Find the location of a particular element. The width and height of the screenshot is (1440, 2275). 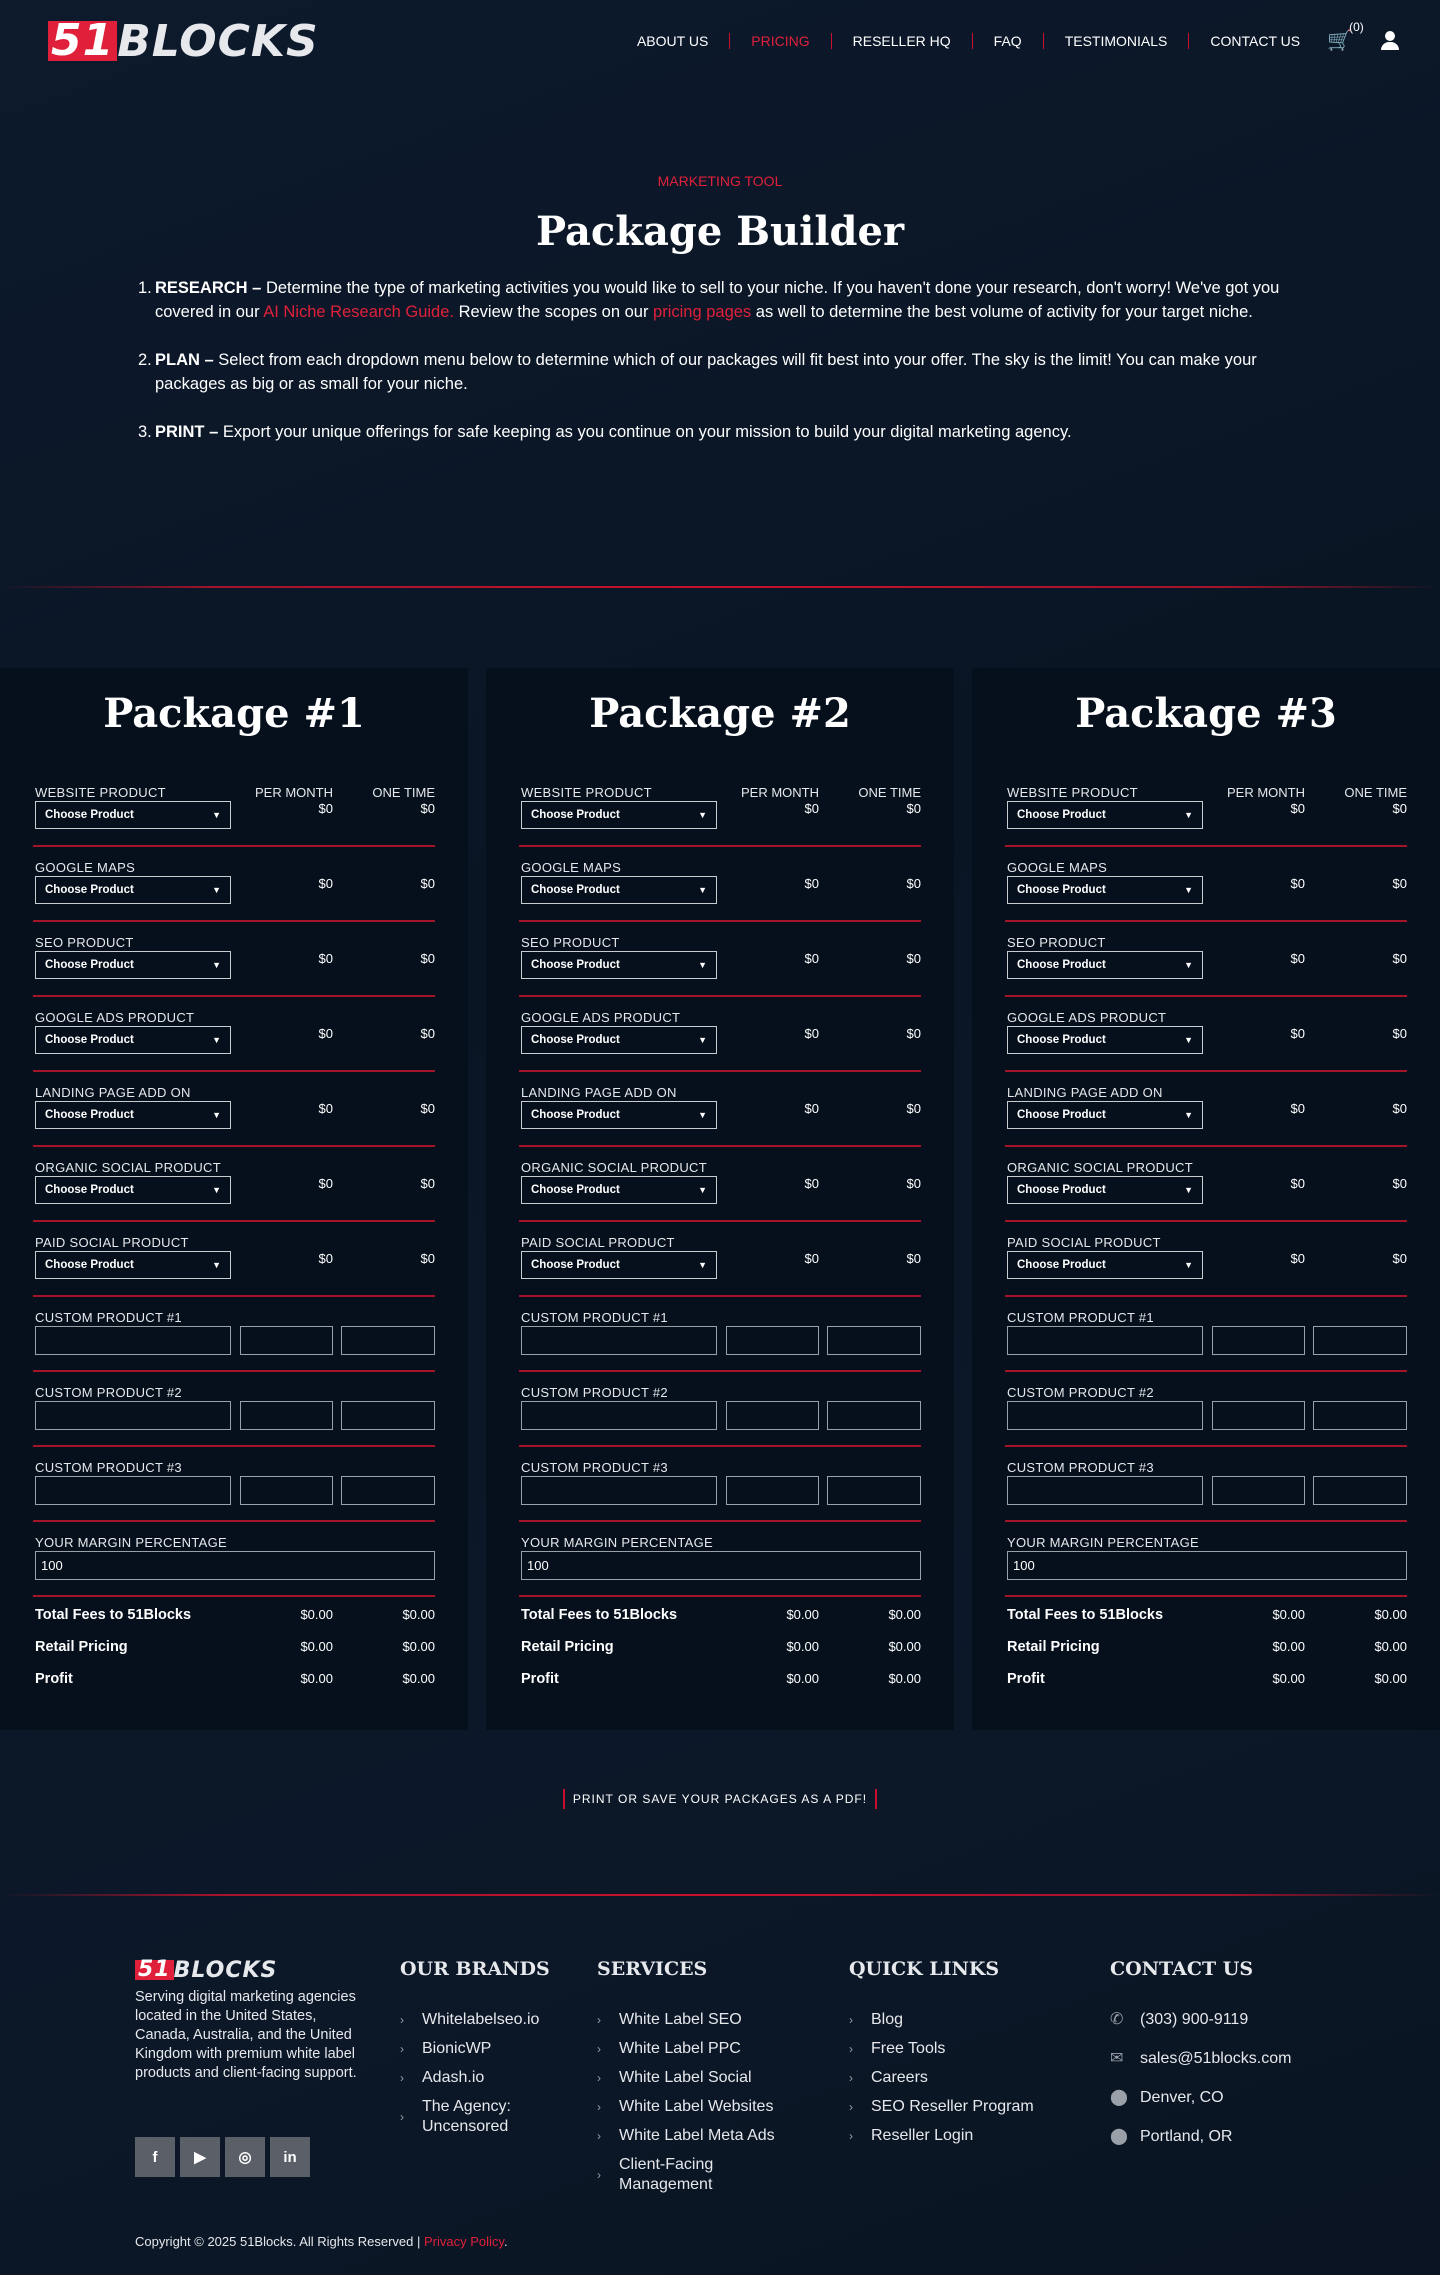

package-title: Package #2 is located at coordinates (720, 713).